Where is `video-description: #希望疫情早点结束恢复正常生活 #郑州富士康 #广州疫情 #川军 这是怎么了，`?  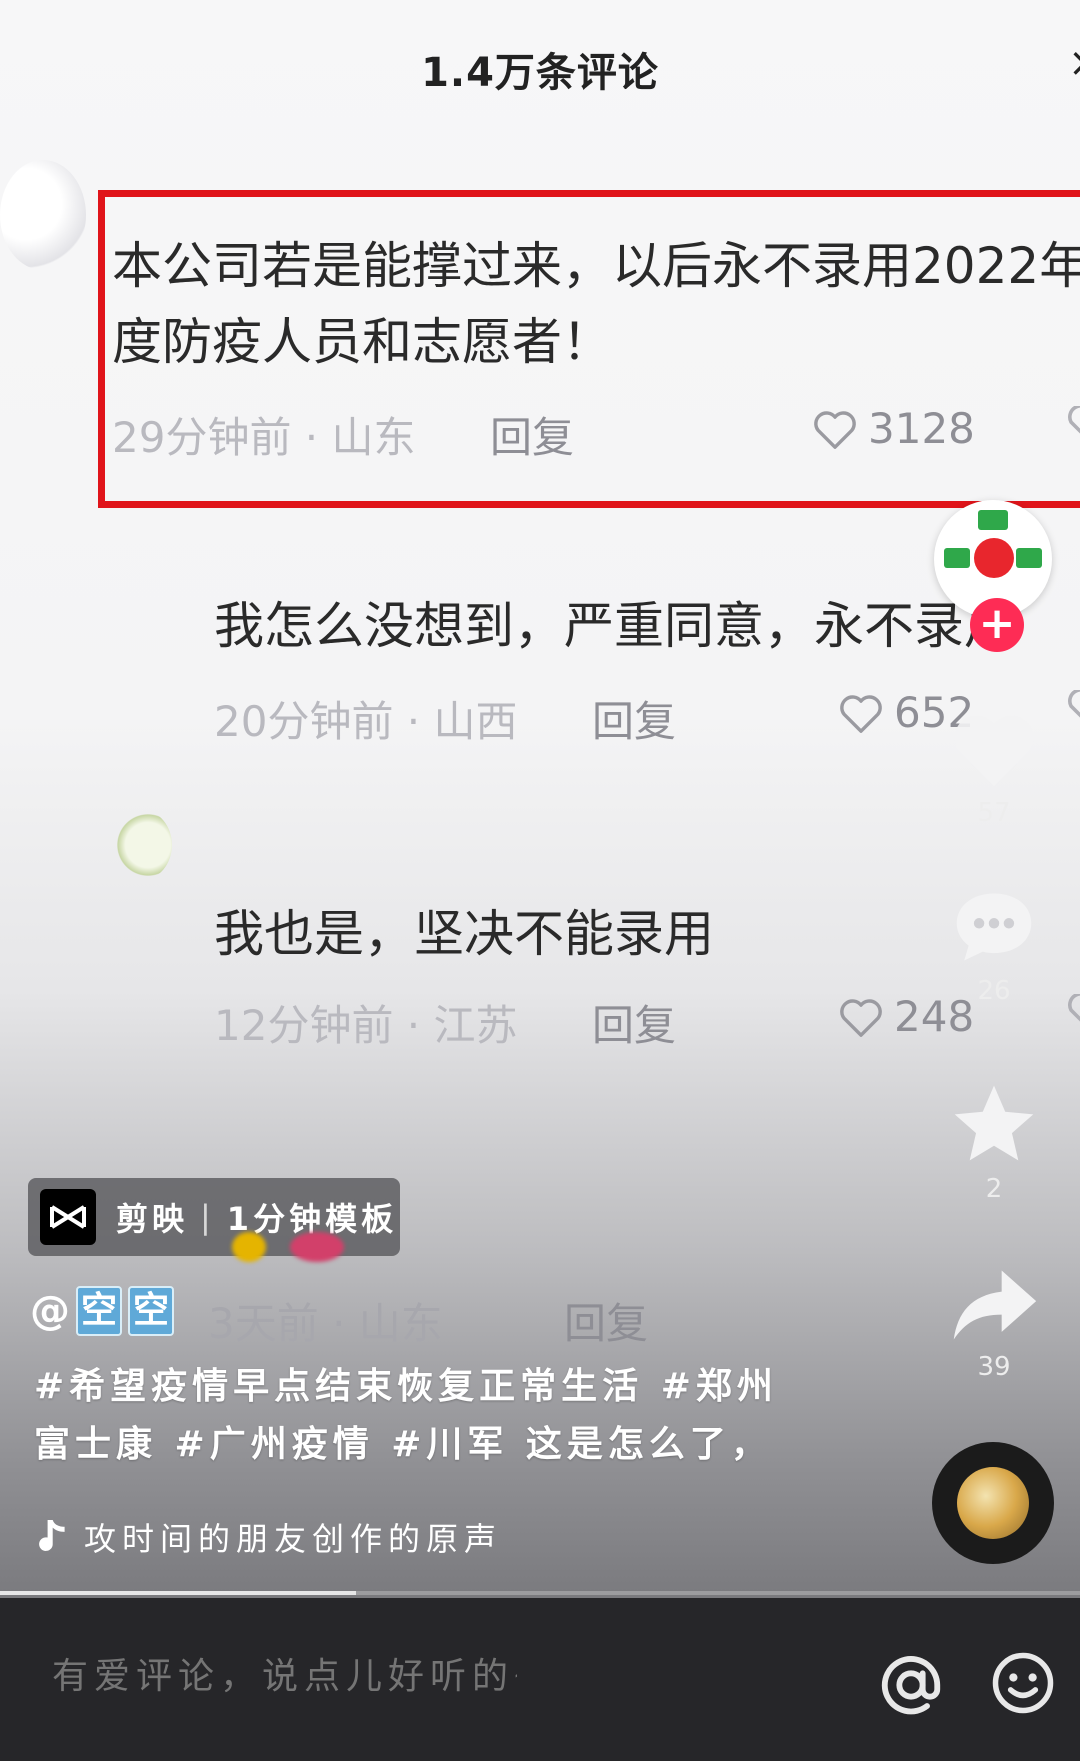
video-description: #希望疫情早点结束恢复正常生活 #郑州富士康 #广州疫情 #川军 这是怎么了， is located at coordinates (414, 1416).